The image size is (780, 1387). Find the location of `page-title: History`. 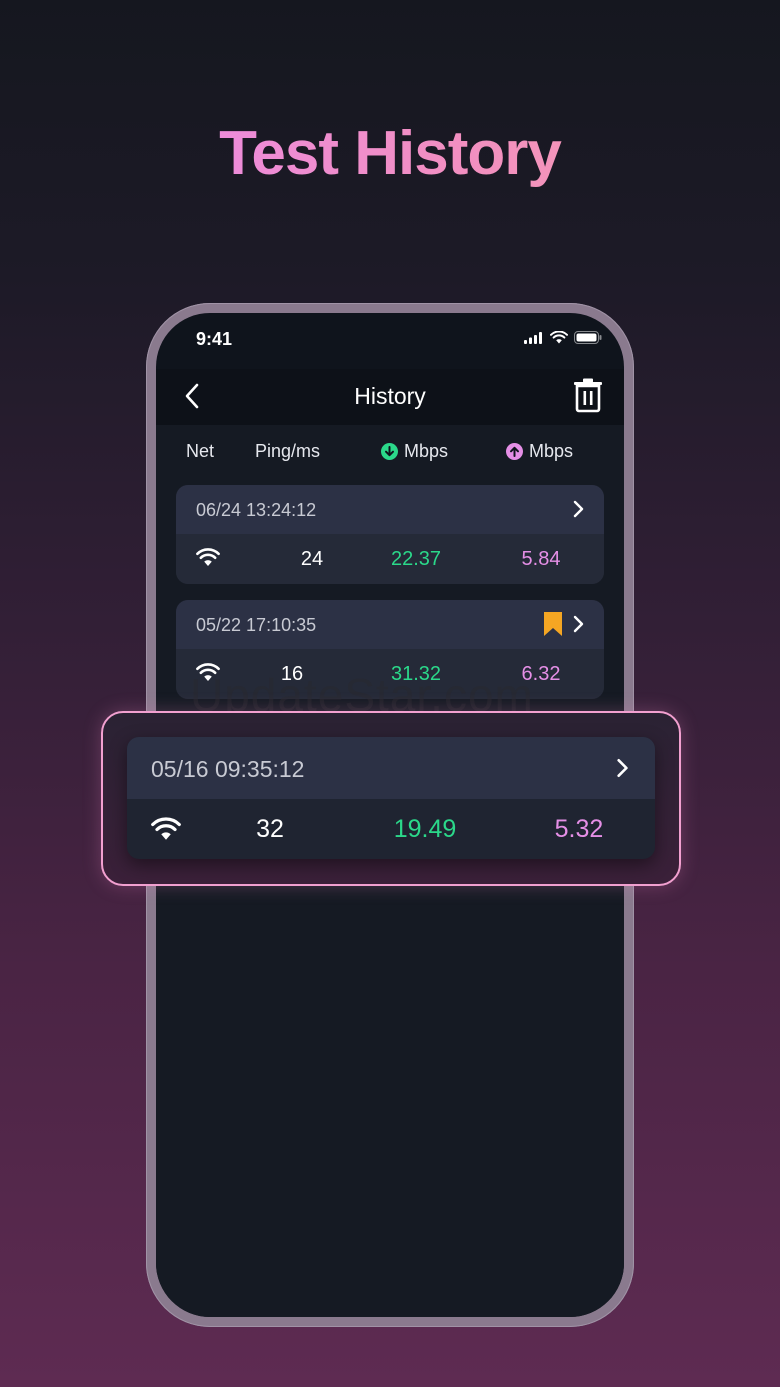

page-title: History is located at coordinates (390, 396).